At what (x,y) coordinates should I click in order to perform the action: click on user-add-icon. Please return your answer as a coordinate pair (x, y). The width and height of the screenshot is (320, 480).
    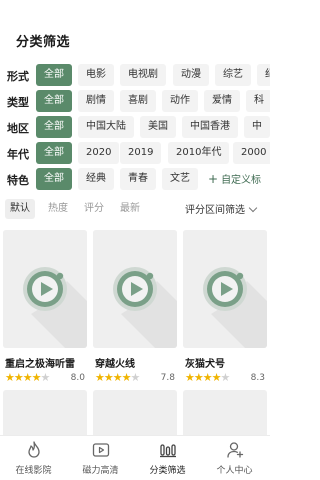
    Looking at the image, I should click on (234, 450).